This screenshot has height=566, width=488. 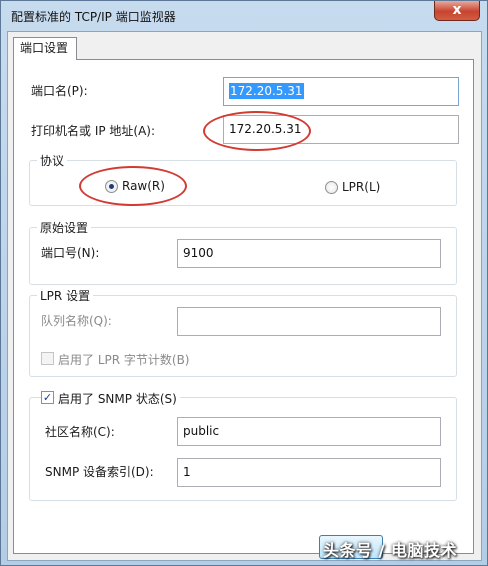 I want to click on queue-name-input, so click(x=309, y=321).